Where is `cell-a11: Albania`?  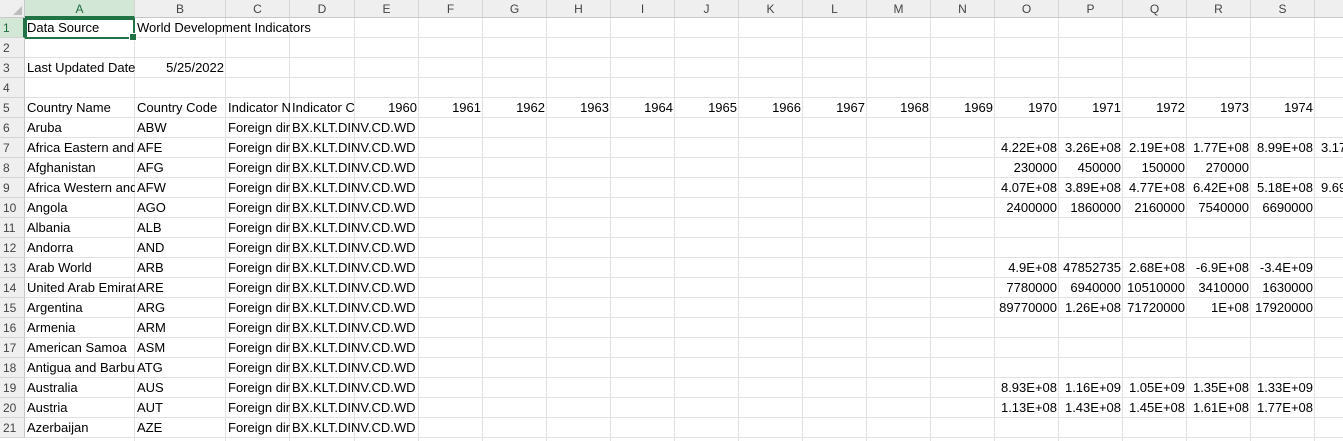
cell-a11: Albania is located at coordinates (80, 228).